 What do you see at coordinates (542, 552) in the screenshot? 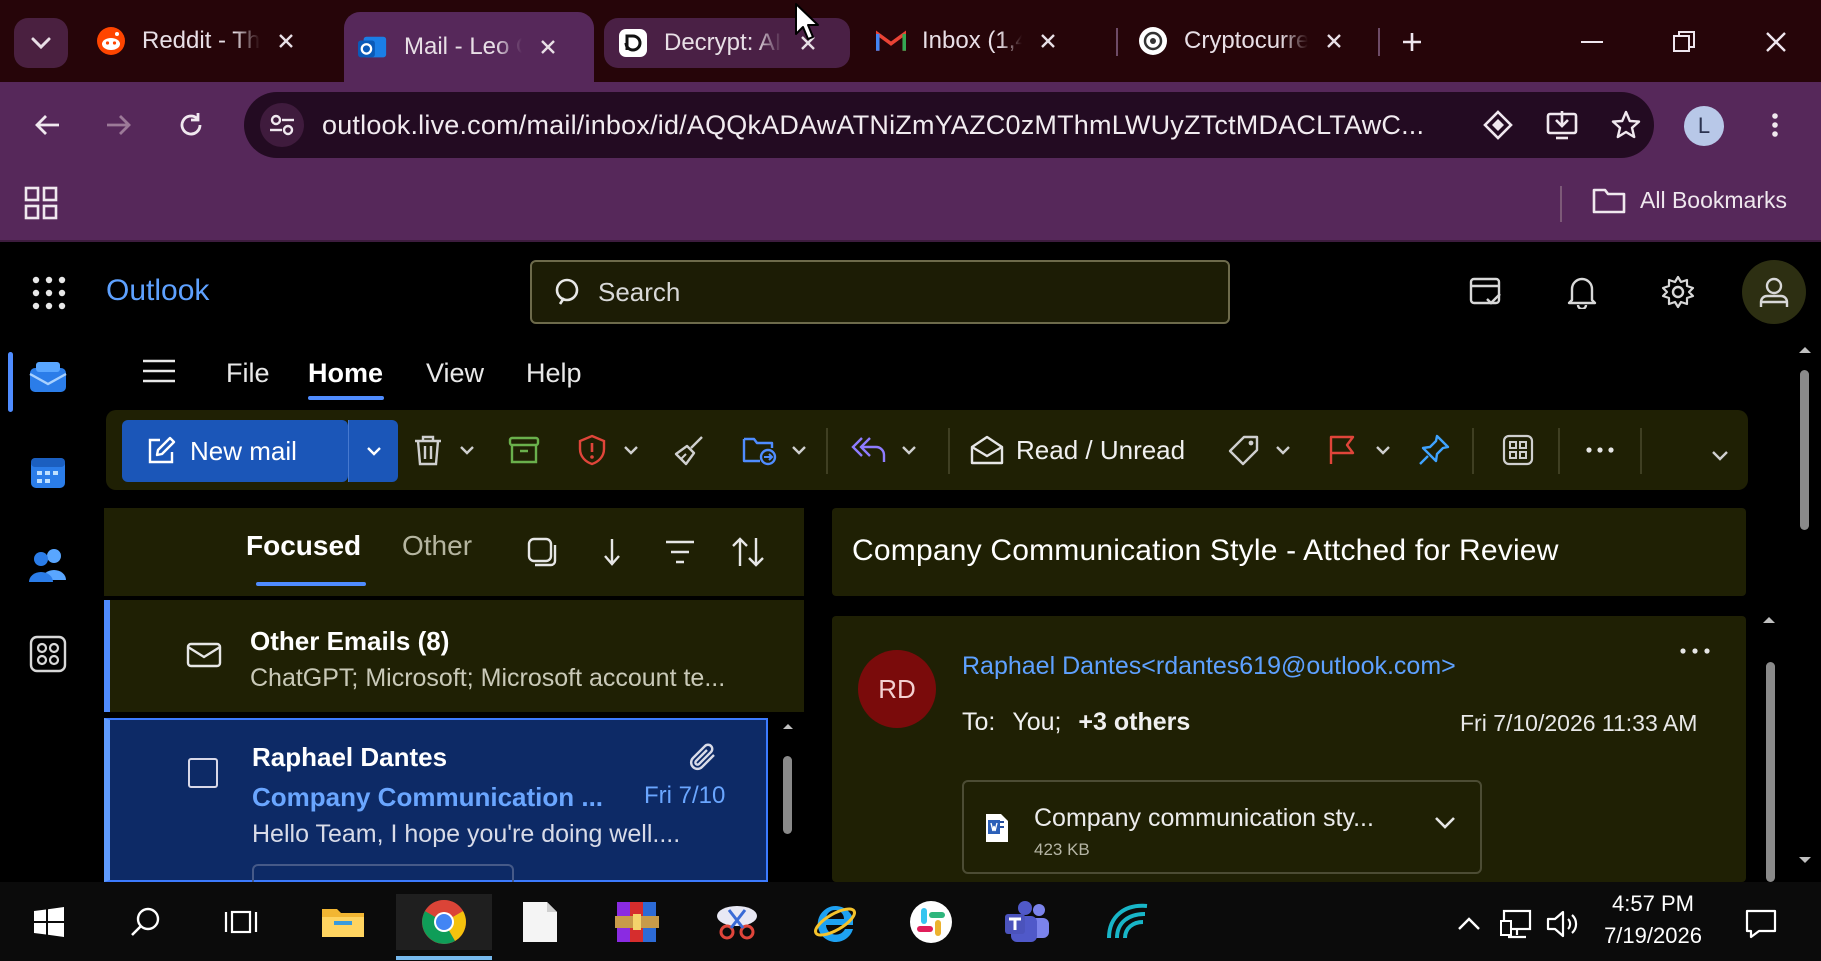
I see `select-mode-button` at bounding box center [542, 552].